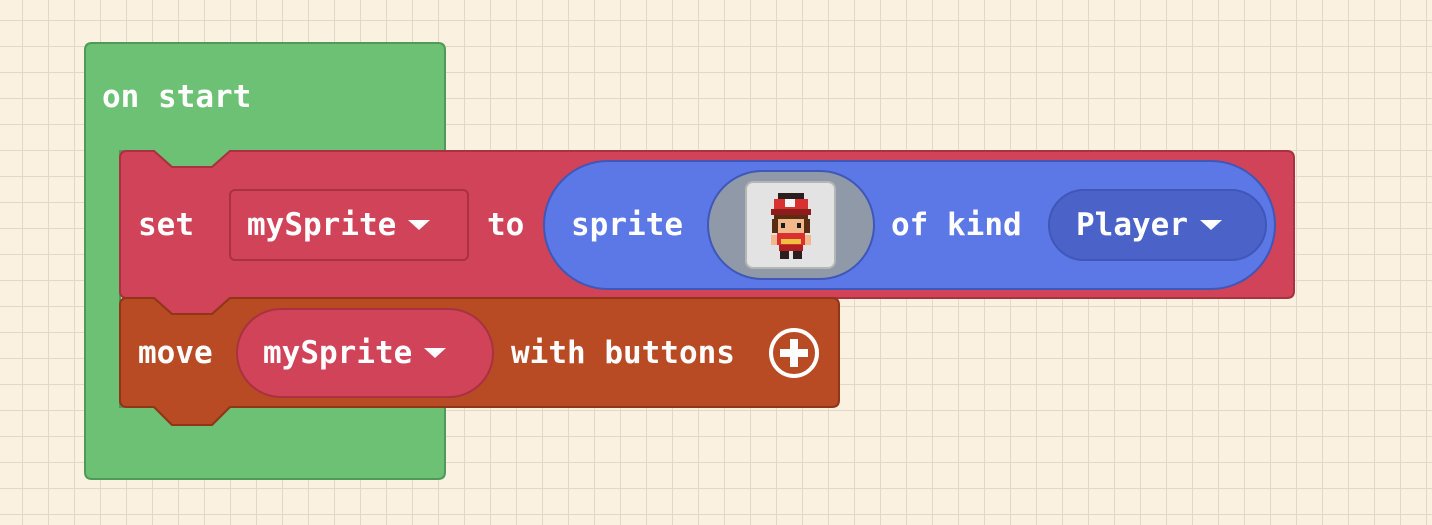 The width and height of the screenshot is (1432, 525). I want to click on with-buttons-label: with buttons, so click(623, 353).